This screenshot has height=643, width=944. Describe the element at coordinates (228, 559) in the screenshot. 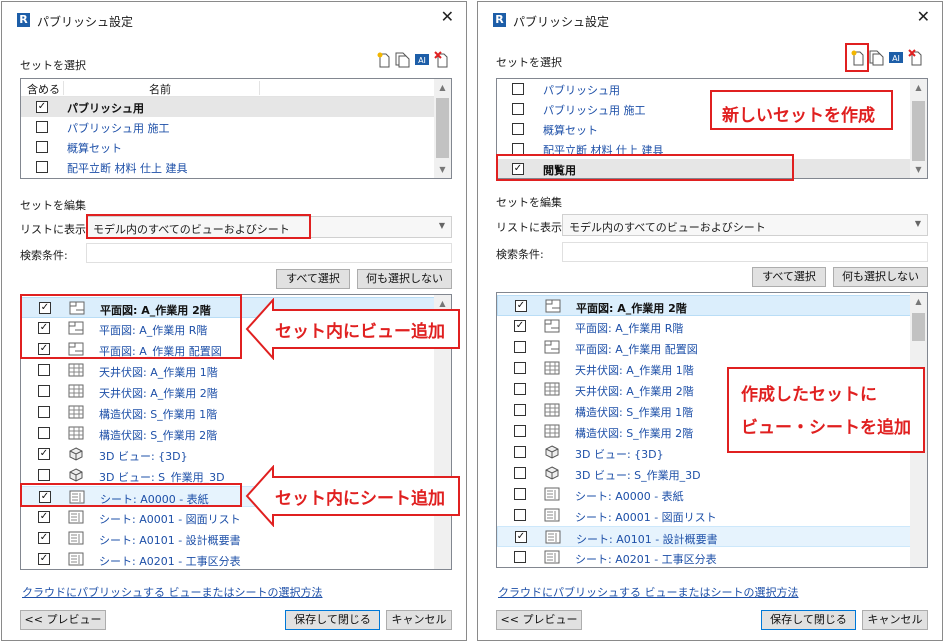

I see `view-row: ✓ シート: A0201 - 工事区分表` at that location.